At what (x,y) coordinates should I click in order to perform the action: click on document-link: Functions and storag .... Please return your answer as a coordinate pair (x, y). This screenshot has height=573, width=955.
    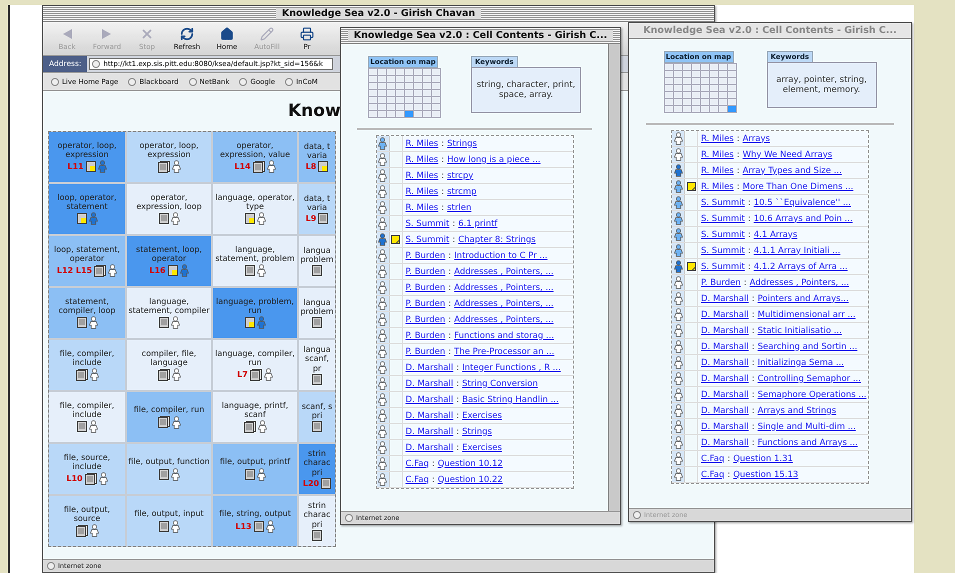
    Looking at the image, I should click on (504, 335).